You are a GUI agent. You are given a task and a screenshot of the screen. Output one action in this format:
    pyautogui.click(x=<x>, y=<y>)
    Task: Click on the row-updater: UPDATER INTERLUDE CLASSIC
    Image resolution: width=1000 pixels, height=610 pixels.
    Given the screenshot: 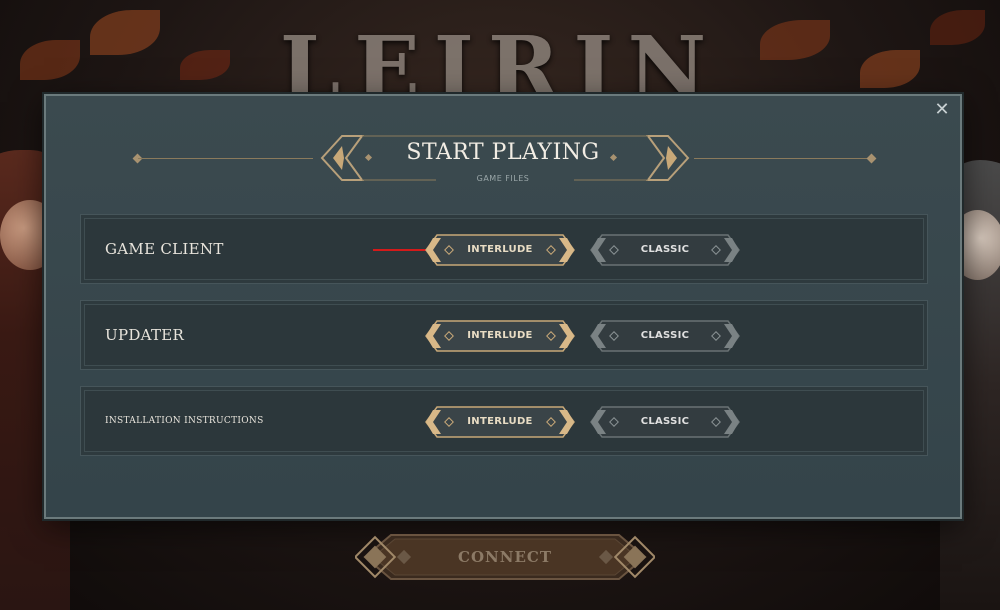 What is the action you would take?
    pyautogui.click(x=504, y=335)
    